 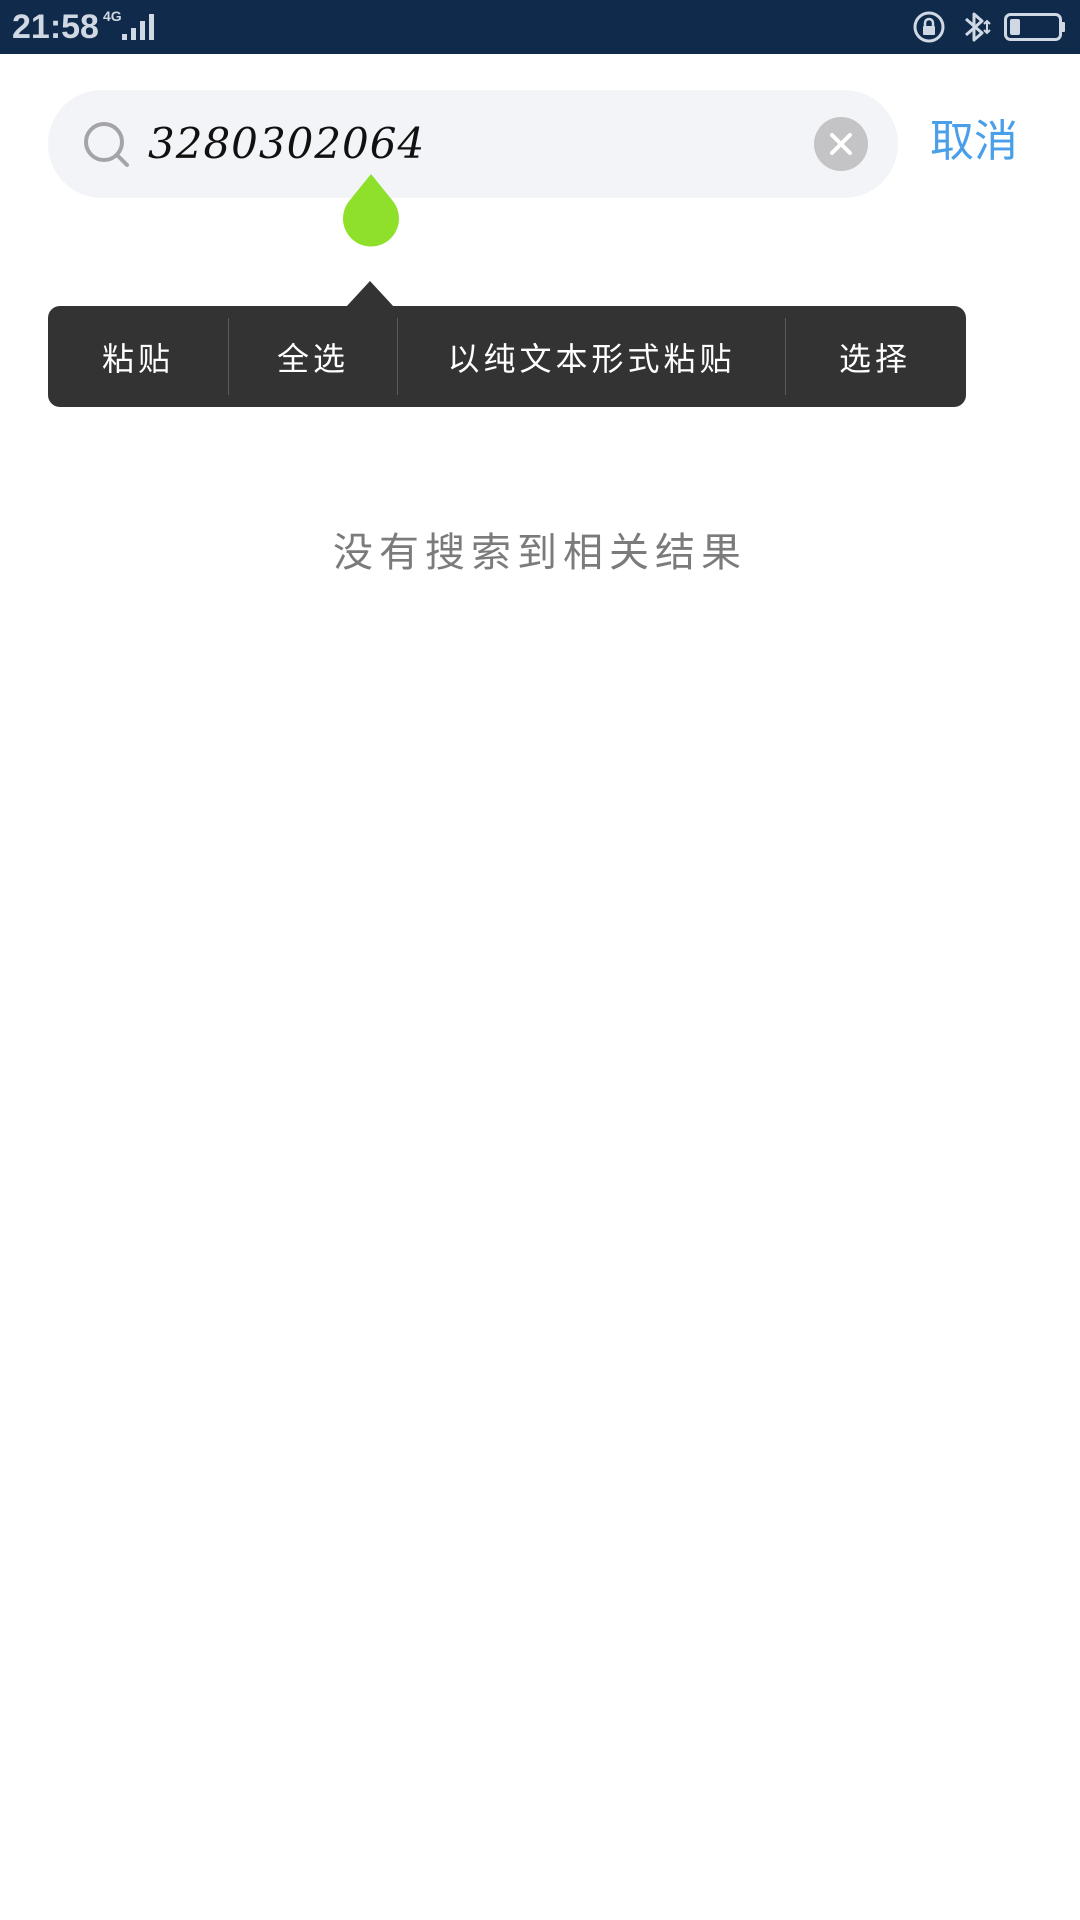 I want to click on no-results-message: 没有搜索到相关结果, so click(x=540, y=553).